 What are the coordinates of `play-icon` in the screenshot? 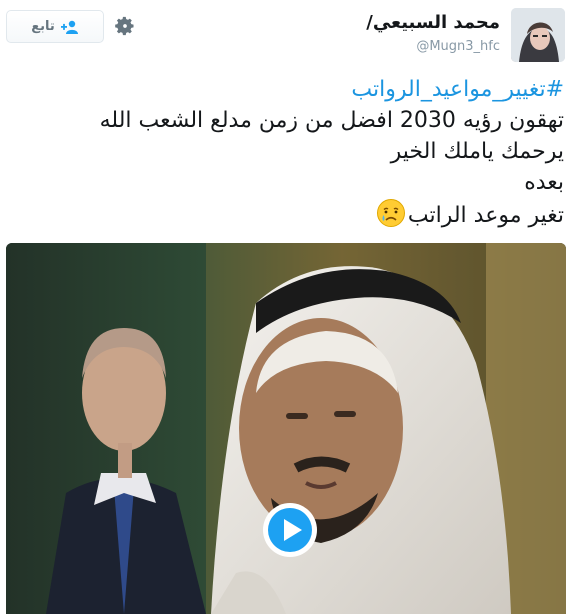 It's located at (290, 530).